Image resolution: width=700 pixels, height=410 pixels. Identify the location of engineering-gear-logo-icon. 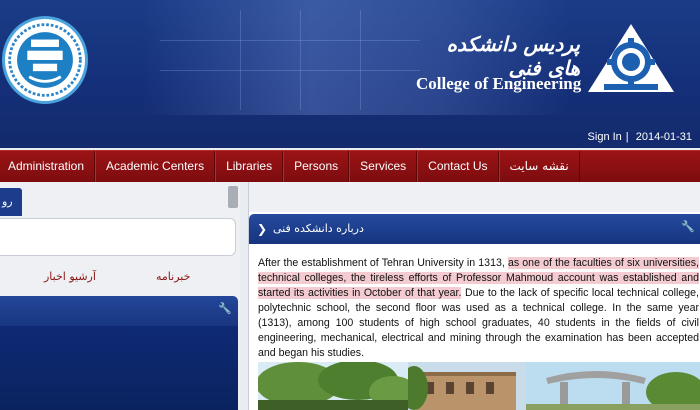
(631, 58).